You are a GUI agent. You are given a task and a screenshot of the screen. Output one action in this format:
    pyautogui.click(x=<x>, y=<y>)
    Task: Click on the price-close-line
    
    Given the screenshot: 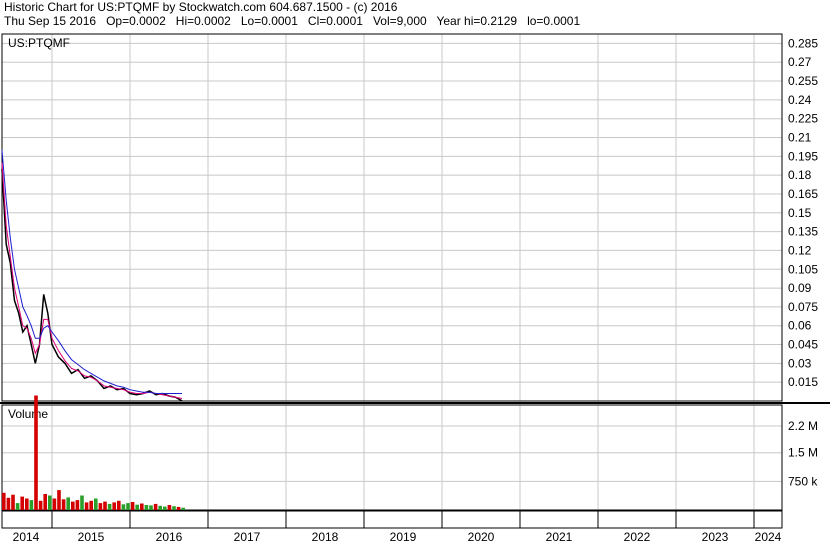 What is the action you would take?
    pyautogui.click(x=92, y=285)
    